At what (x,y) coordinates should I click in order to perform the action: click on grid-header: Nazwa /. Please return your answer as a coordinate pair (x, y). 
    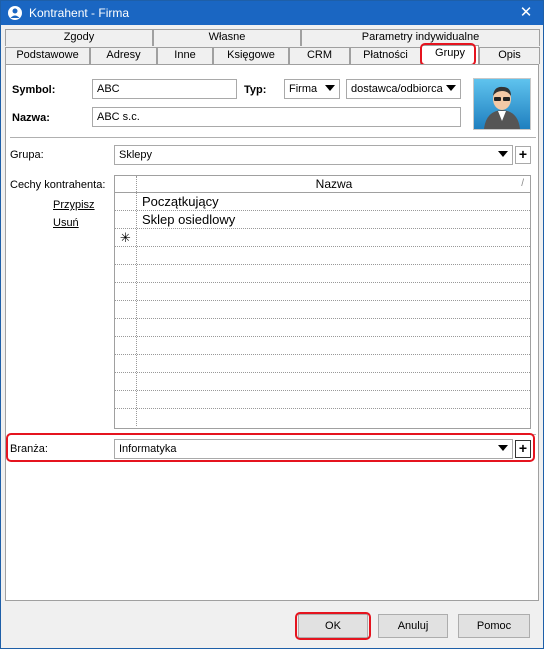
    Looking at the image, I should click on (322, 184).